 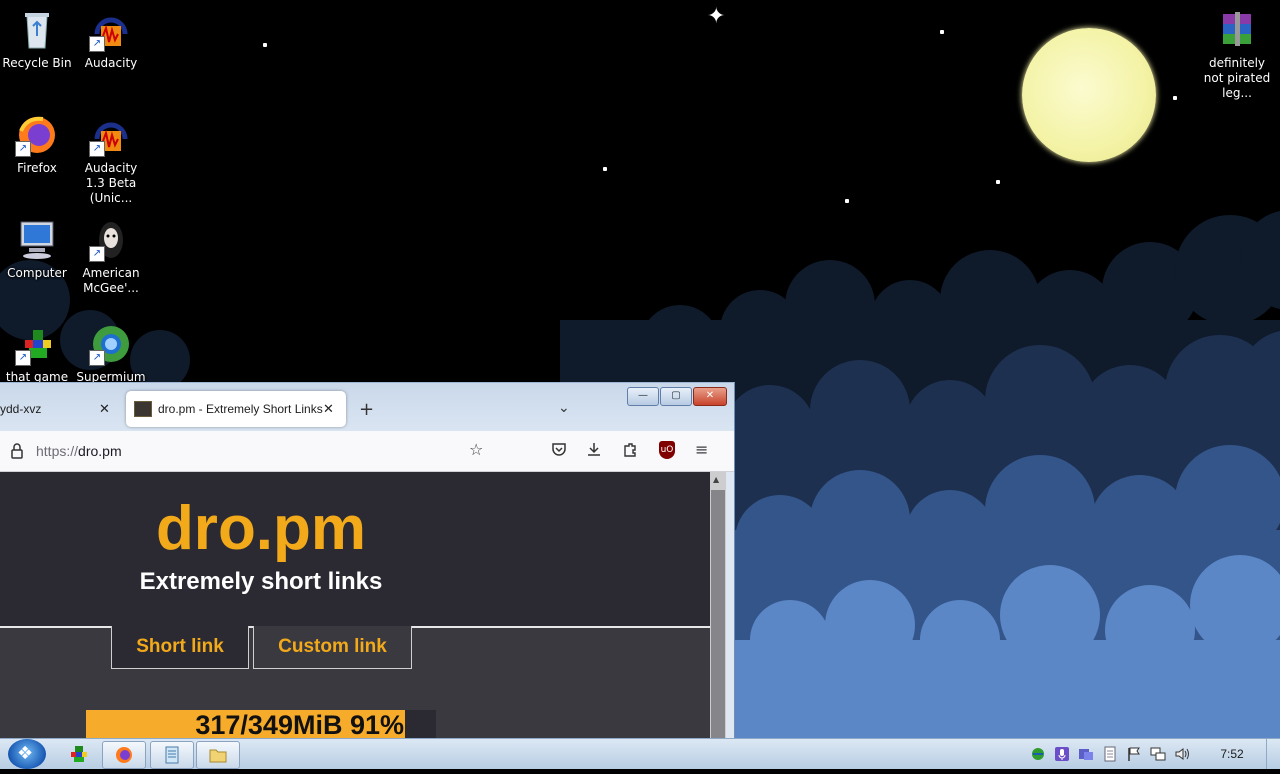 I want to click on taskbar-pinned-game, so click(x=79, y=754).